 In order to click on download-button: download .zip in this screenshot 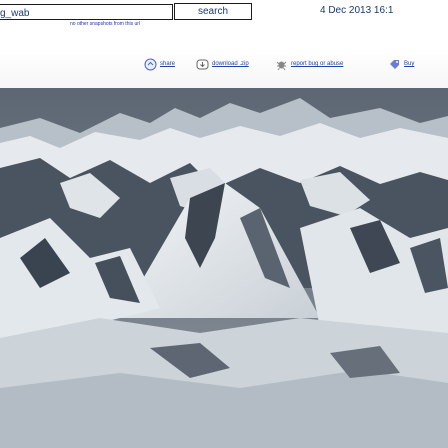, I will do `click(222, 64)`.